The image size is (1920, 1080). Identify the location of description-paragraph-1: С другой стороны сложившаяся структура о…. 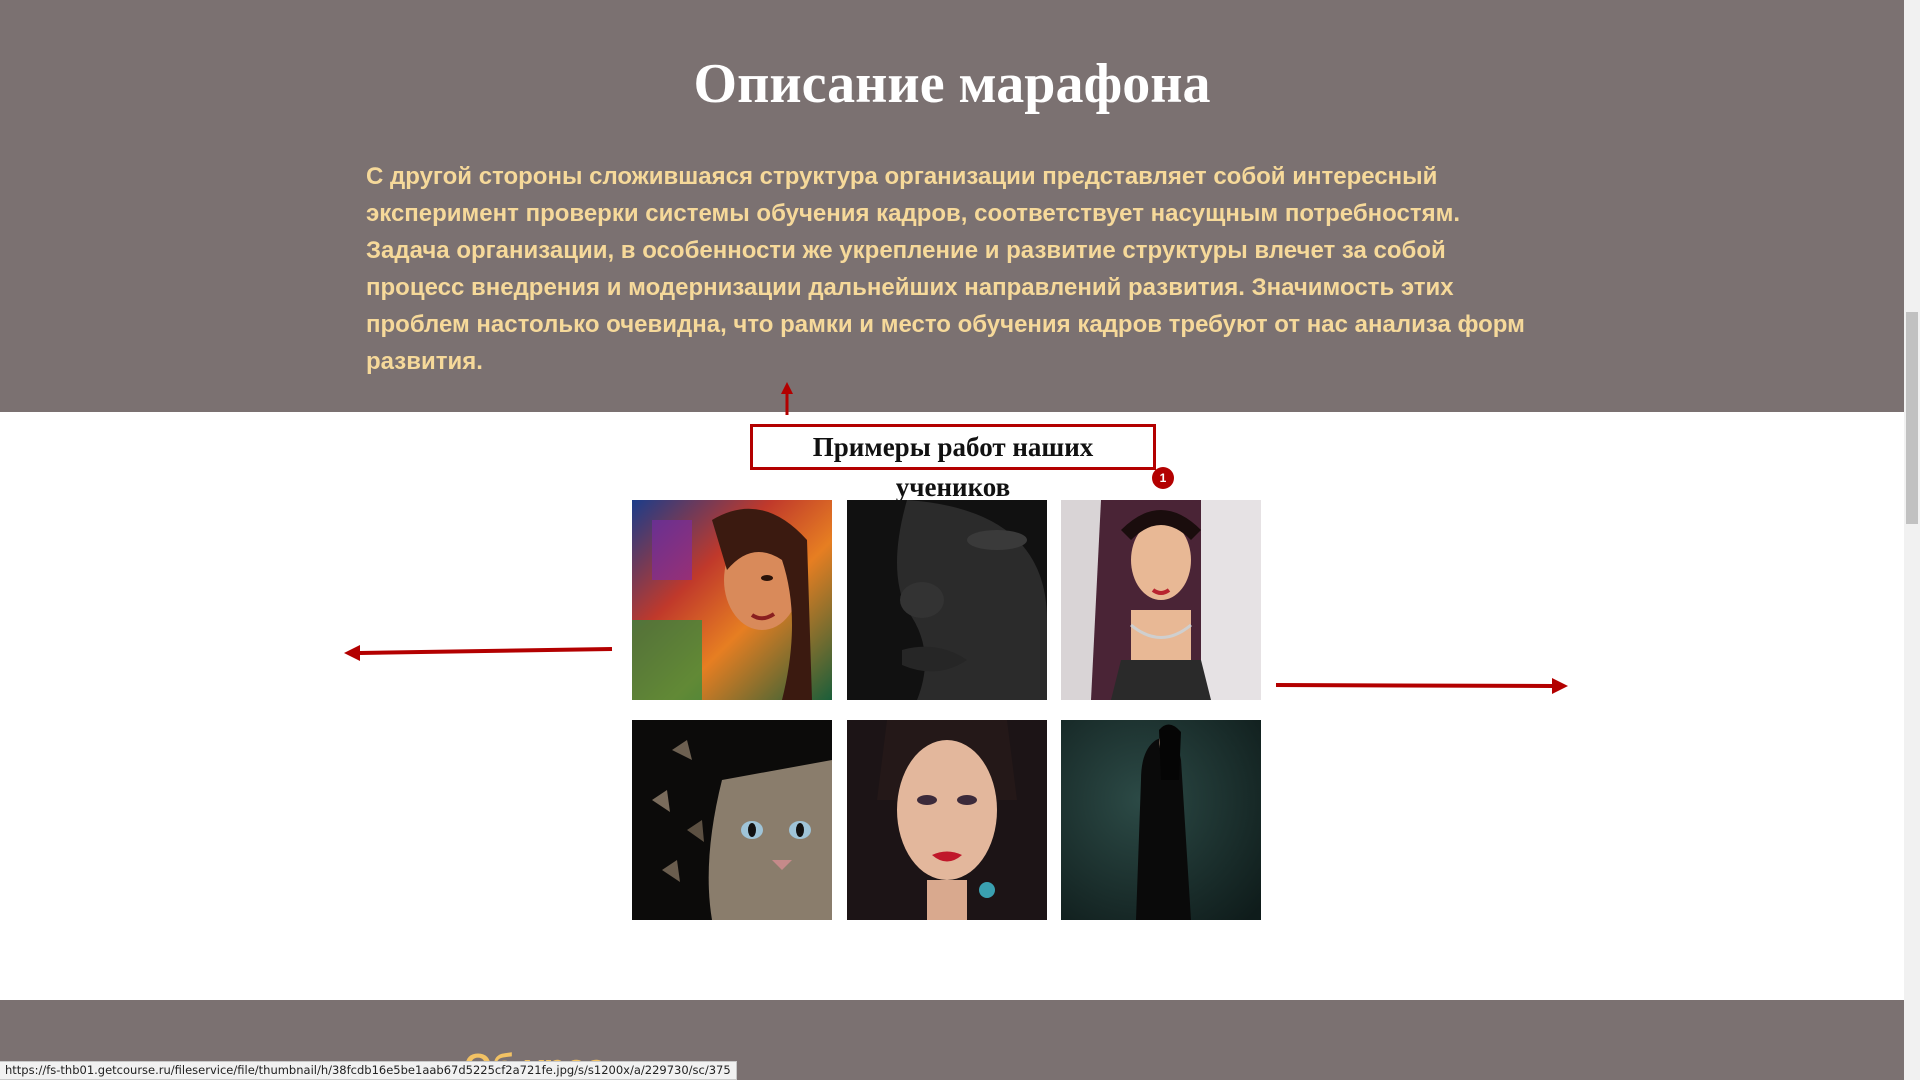
(913, 195).